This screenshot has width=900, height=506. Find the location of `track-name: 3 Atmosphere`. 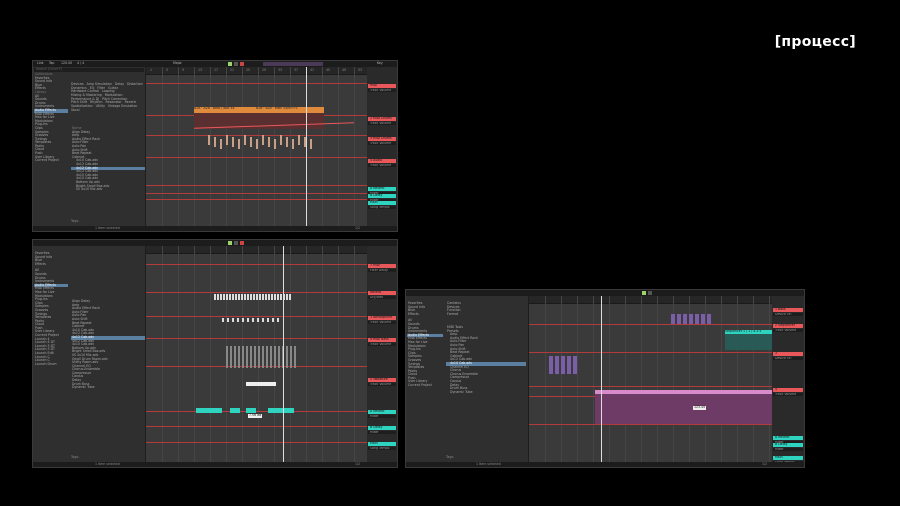

track-name: 3 Atmosphere is located at coordinates (382, 318).